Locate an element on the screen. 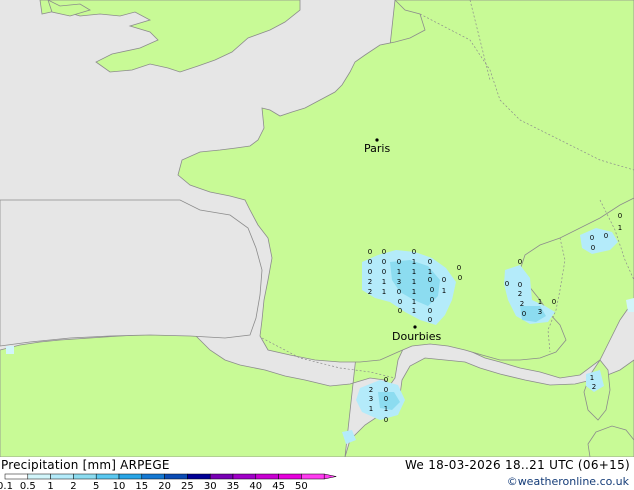  city-label: Paris is located at coordinates (377, 148).